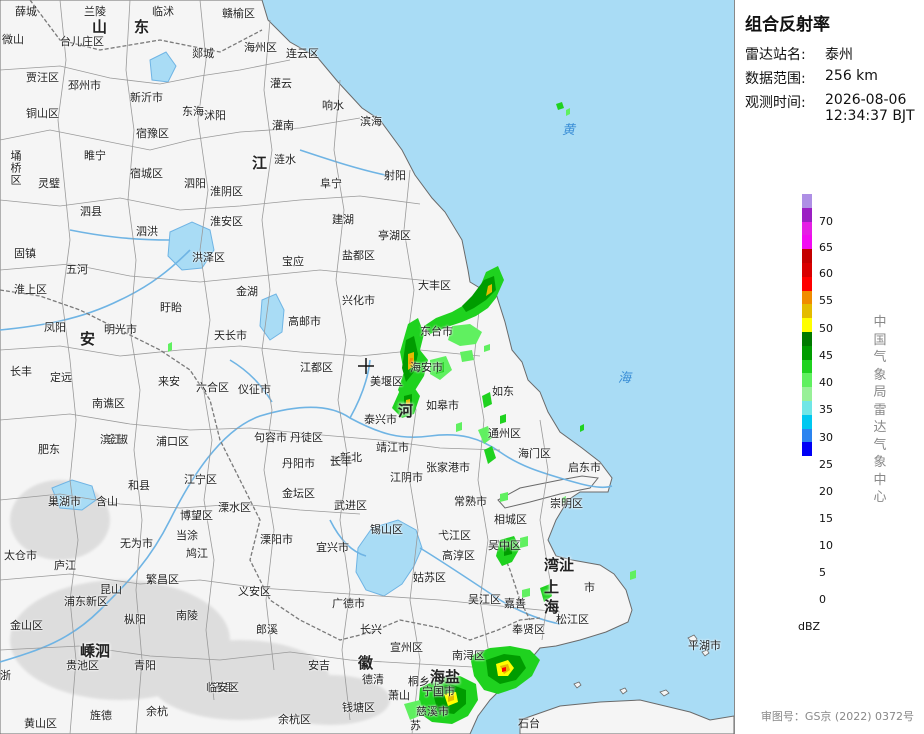 This screenshot has width=924, height=734. What do you see at coordinates (163, 11) in the screenshot?
I see `place-label: 临沭` at bounding box center [163, 11].